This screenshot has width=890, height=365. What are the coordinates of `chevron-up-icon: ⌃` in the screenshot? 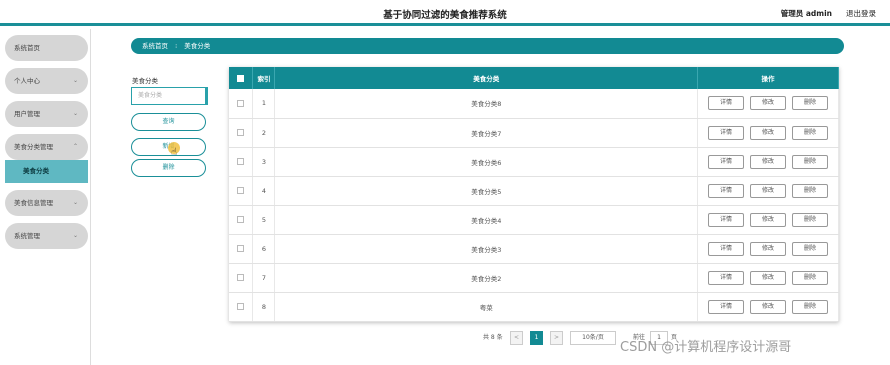 It's located at (75, 146).